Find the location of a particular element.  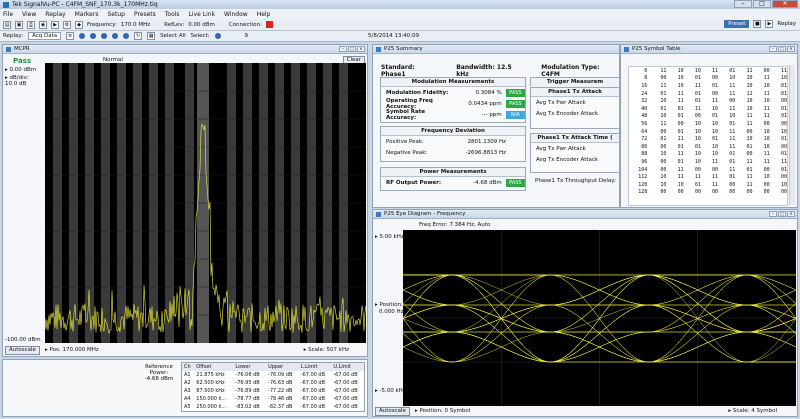

symbol-cell: 01 is located at coordinates (715, 116).